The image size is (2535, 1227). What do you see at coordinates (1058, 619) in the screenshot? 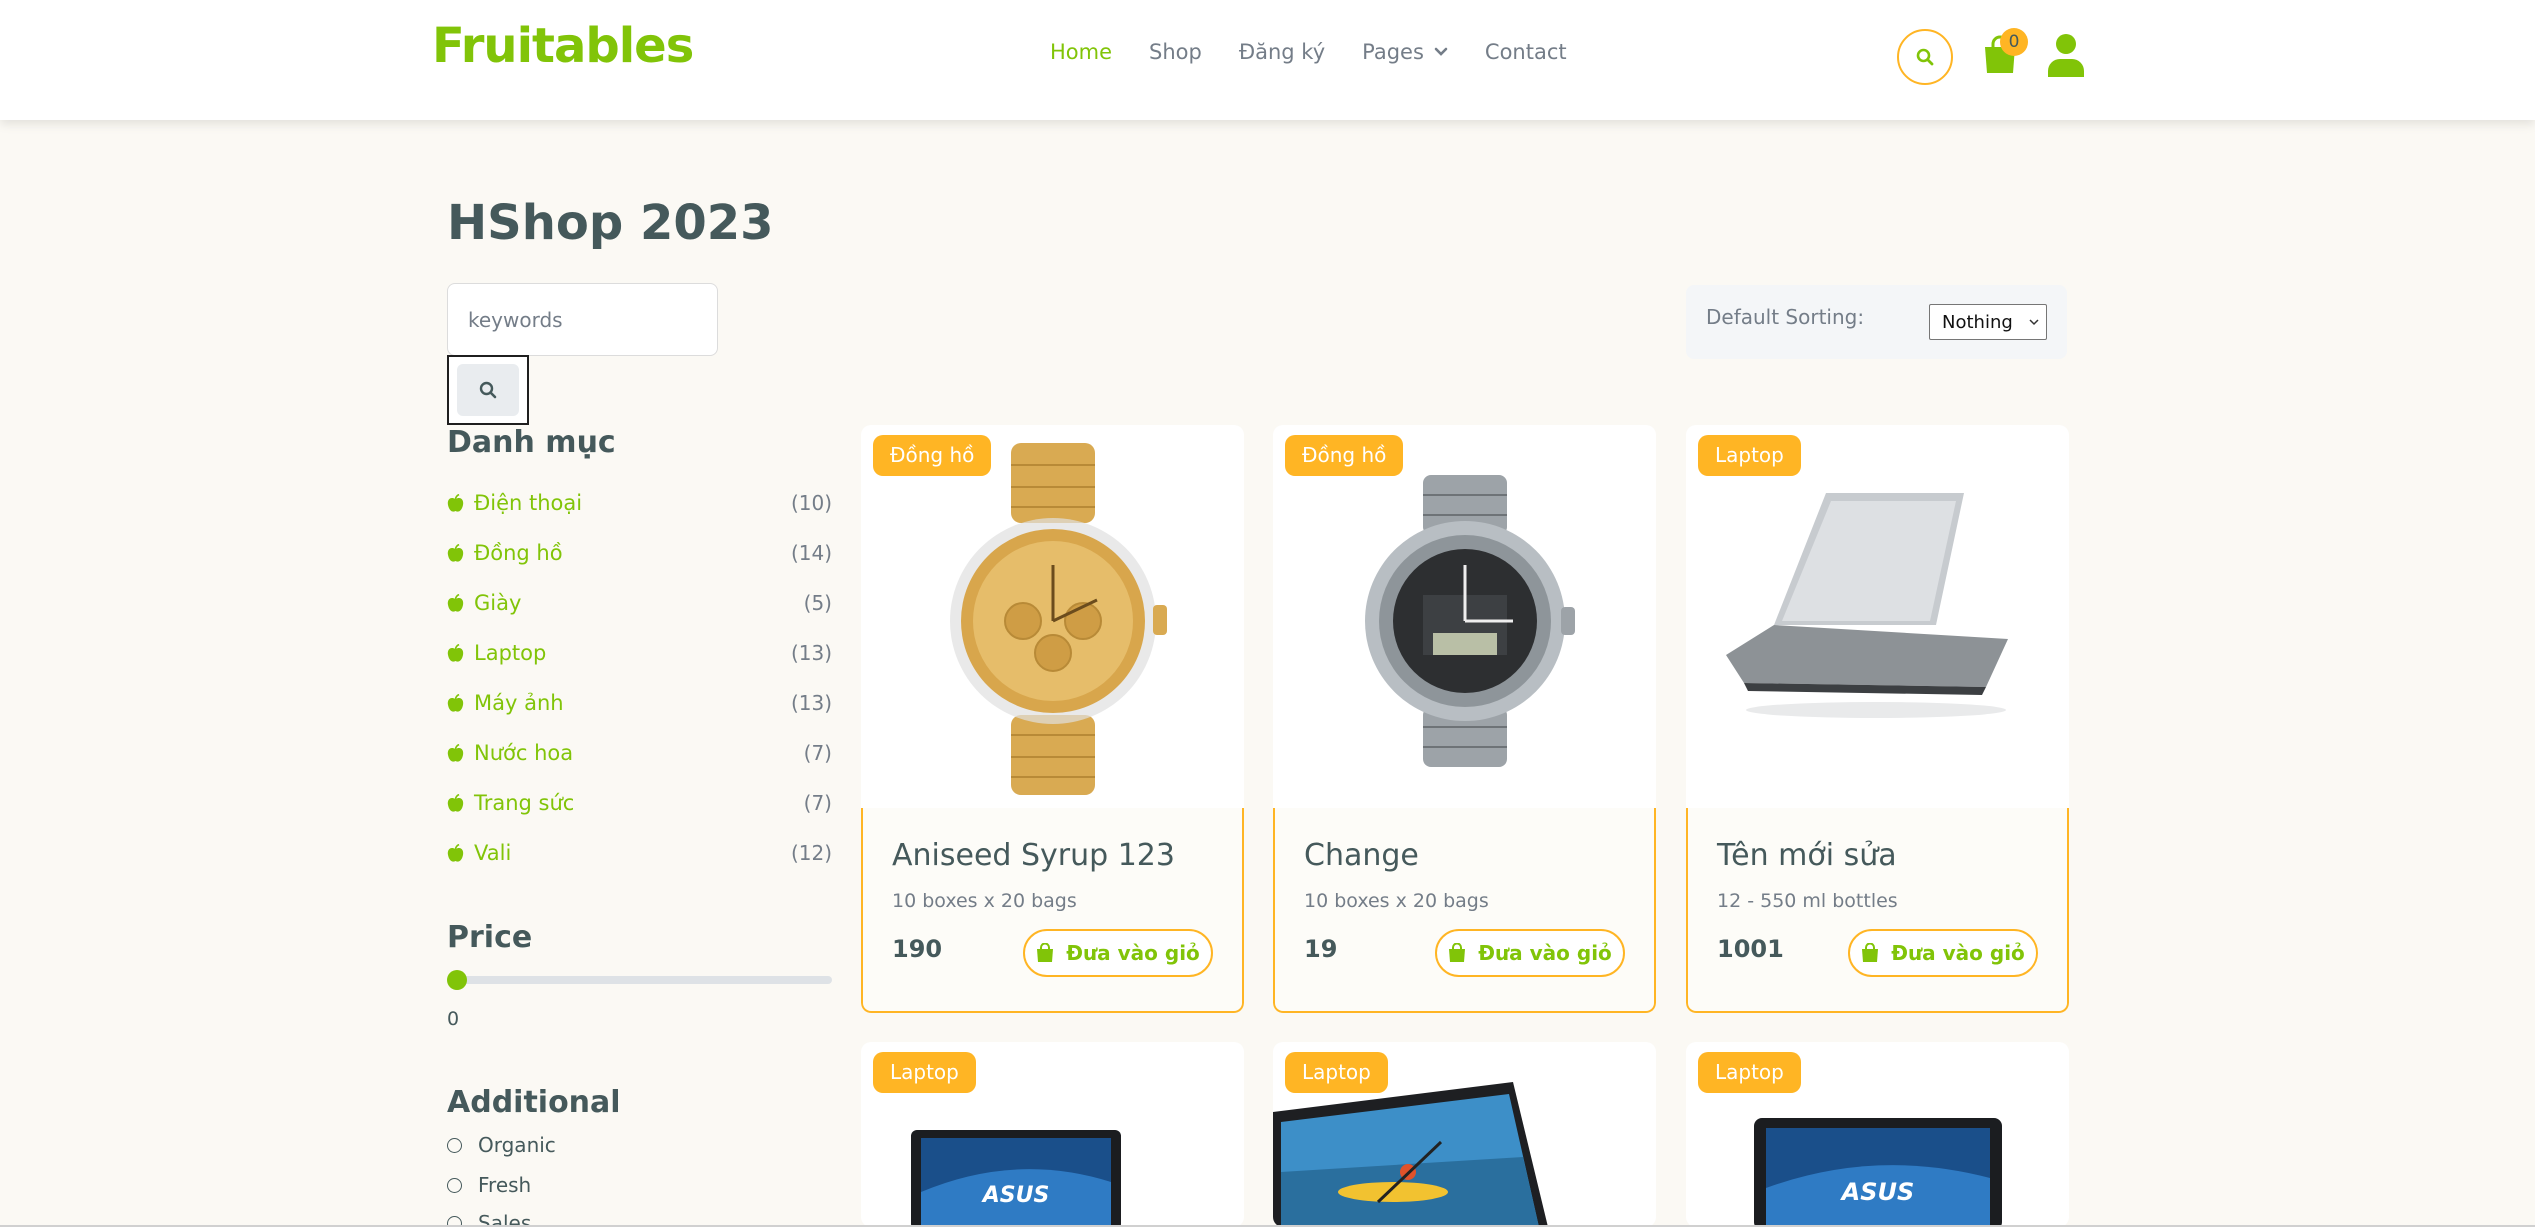
I see `gold-watch-image` at bounding box center [1058, 619].